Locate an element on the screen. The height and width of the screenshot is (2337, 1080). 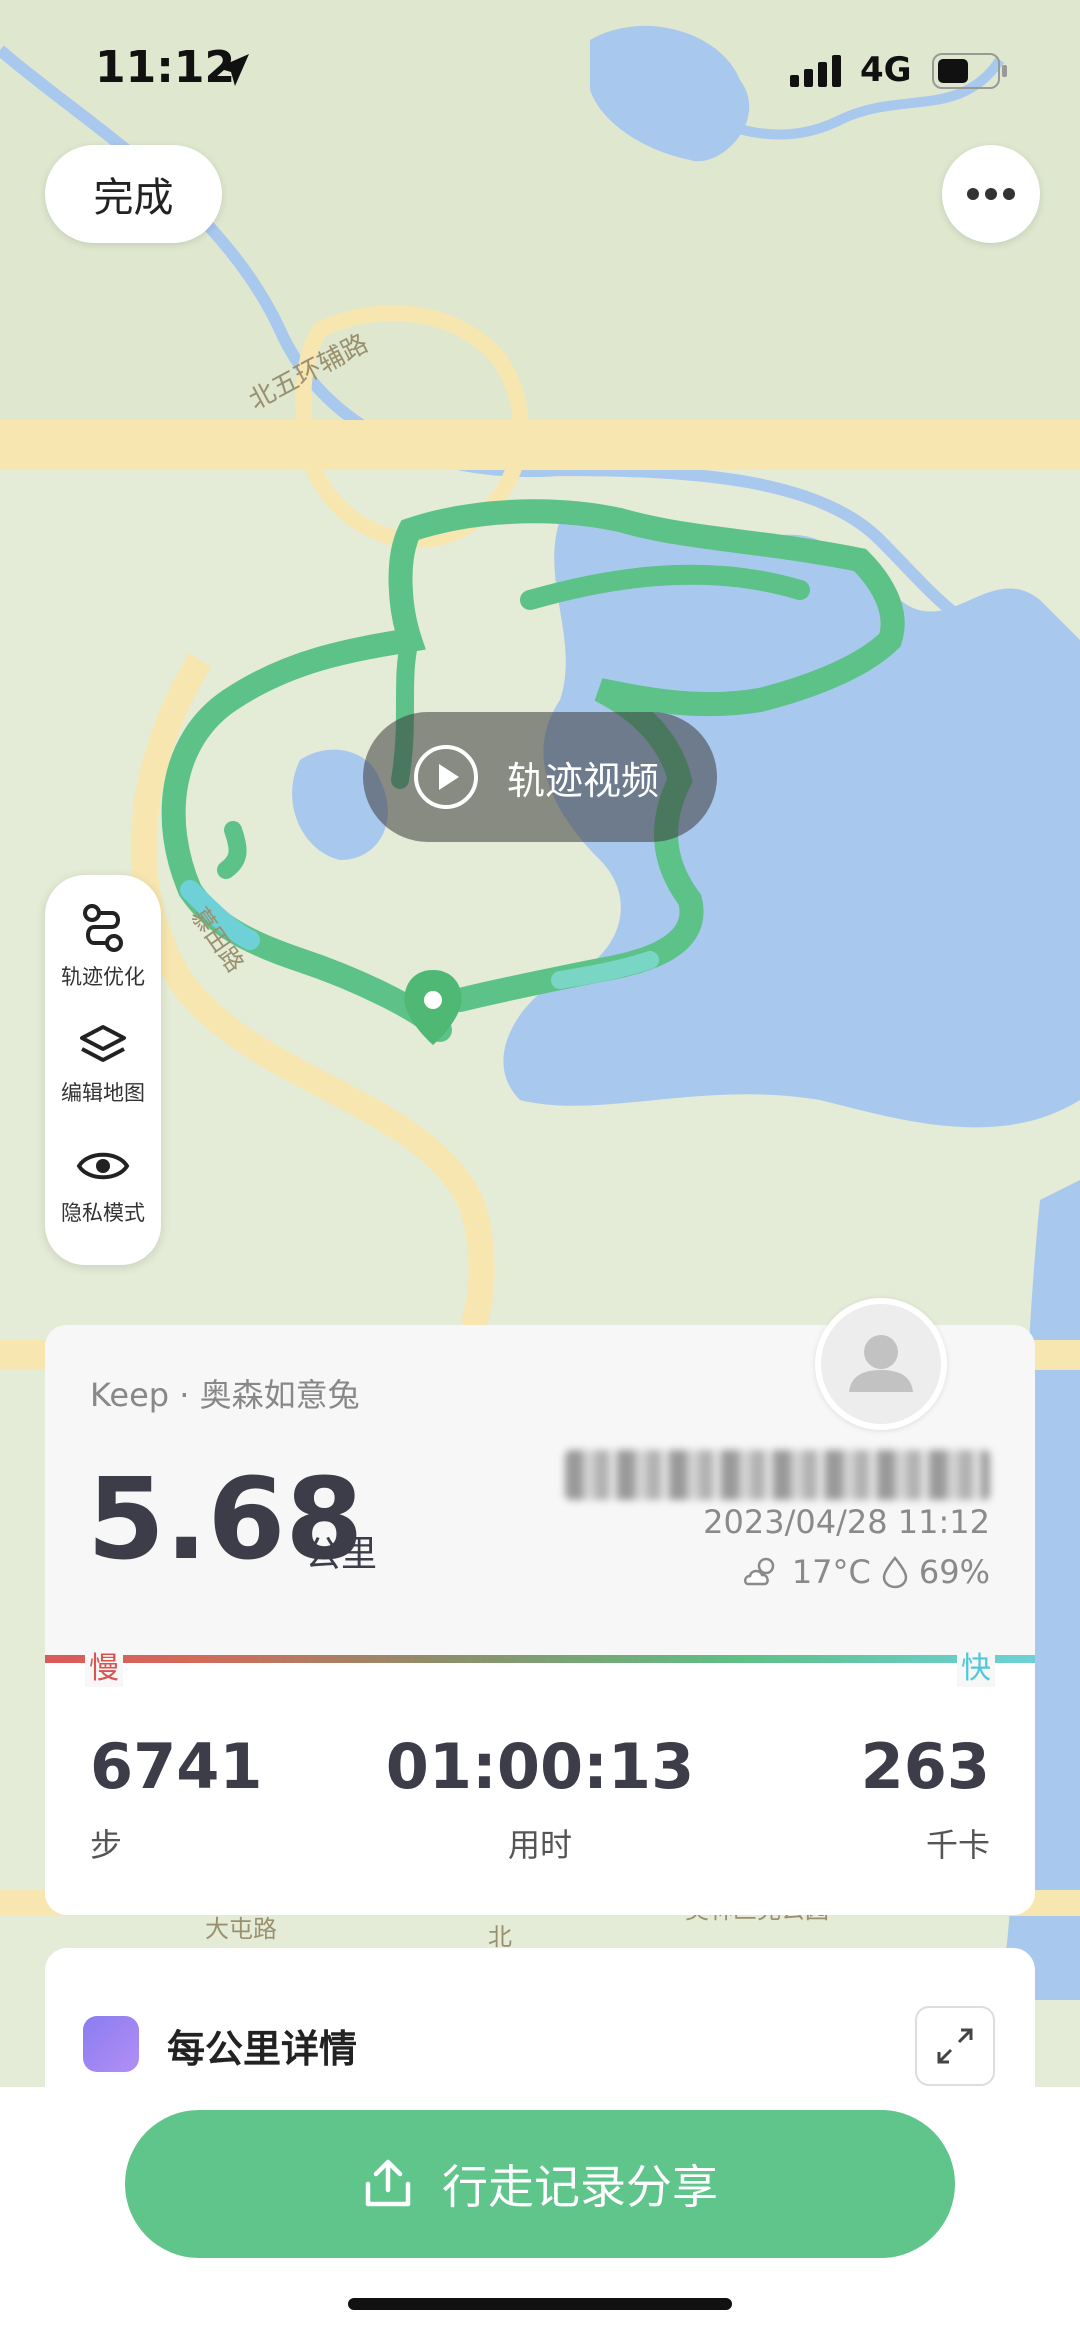
home-indicator is located at coordinates (540, 2304).